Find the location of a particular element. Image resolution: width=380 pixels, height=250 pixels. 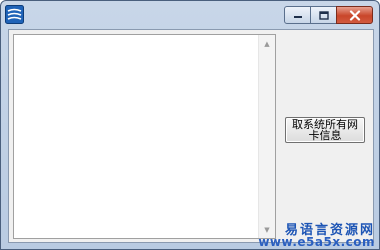

maximize-icon is located at coordinates (323, 15).